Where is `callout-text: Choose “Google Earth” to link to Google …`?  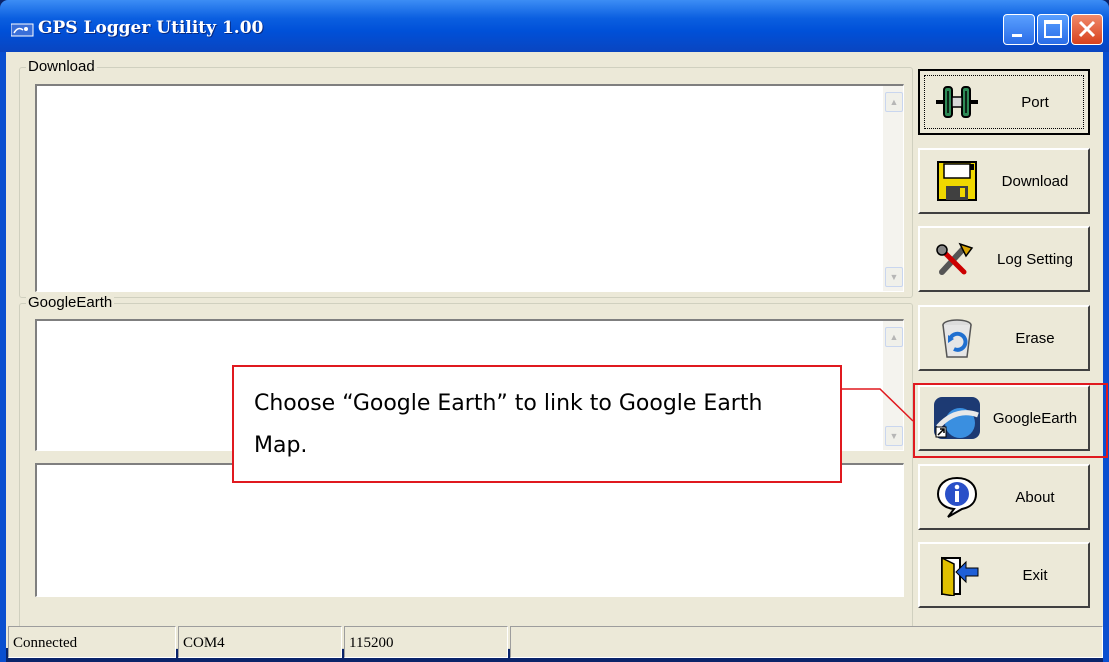
callout-text: Choose “Google Earth” to link to Google … is located at coordinates (508, 424).